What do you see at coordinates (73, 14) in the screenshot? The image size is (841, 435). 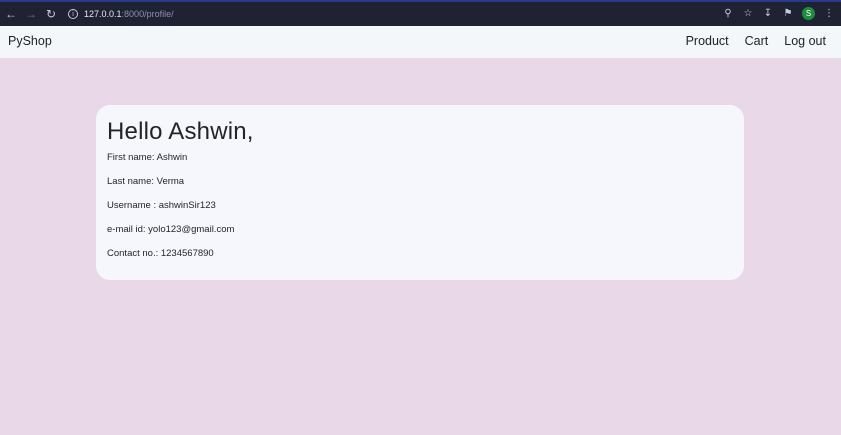 I see `site-info-icon: i` at bounding box center [73, 14].